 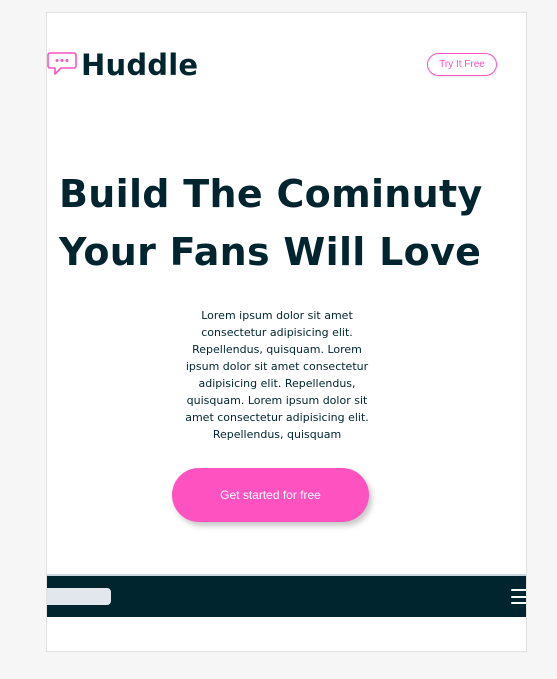 What do you see at coordinates (271, 194) in the screenshot?
I see `hero-title-line-1: Build The Cominuty` at bounding box center [271, 194].